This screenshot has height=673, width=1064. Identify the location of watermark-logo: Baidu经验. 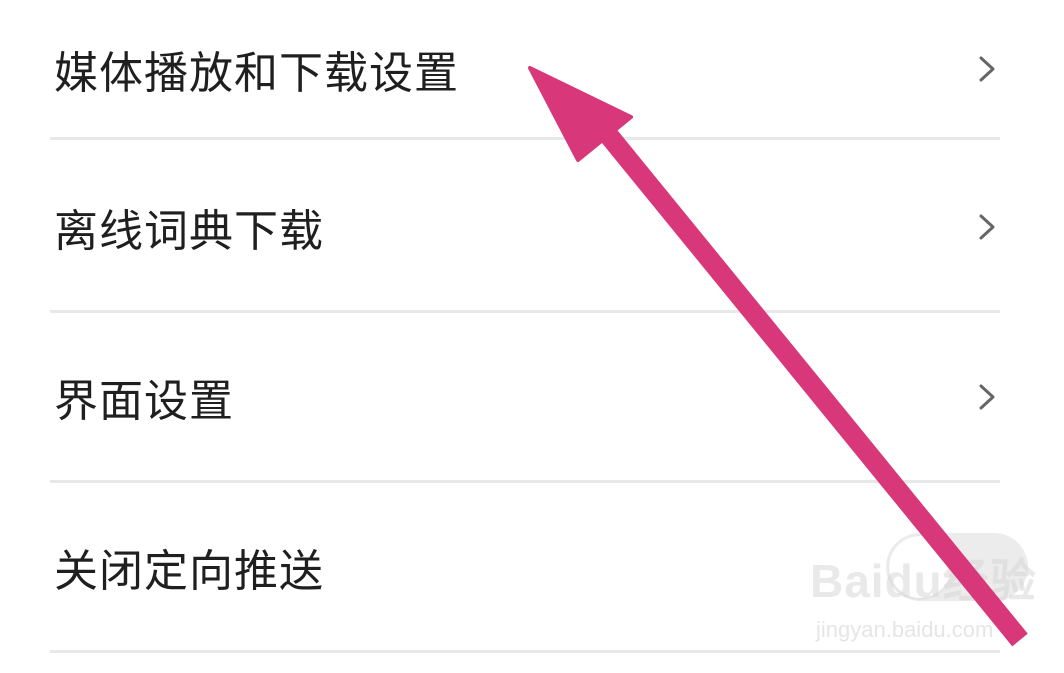
(923, 581).